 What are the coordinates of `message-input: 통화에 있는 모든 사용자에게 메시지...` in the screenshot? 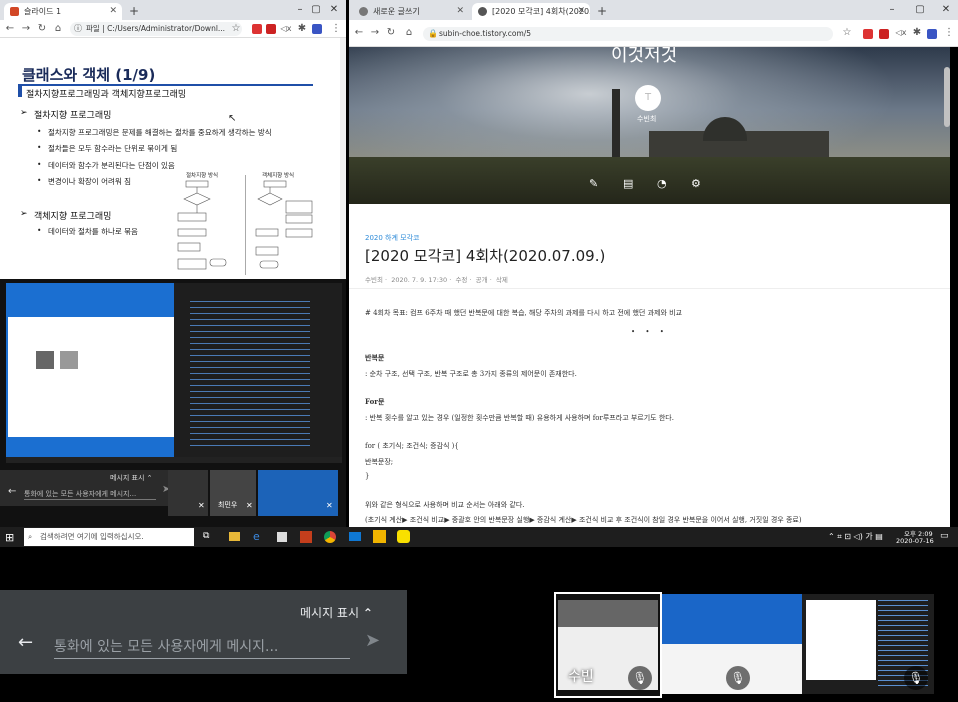 It's located at (202, 647).